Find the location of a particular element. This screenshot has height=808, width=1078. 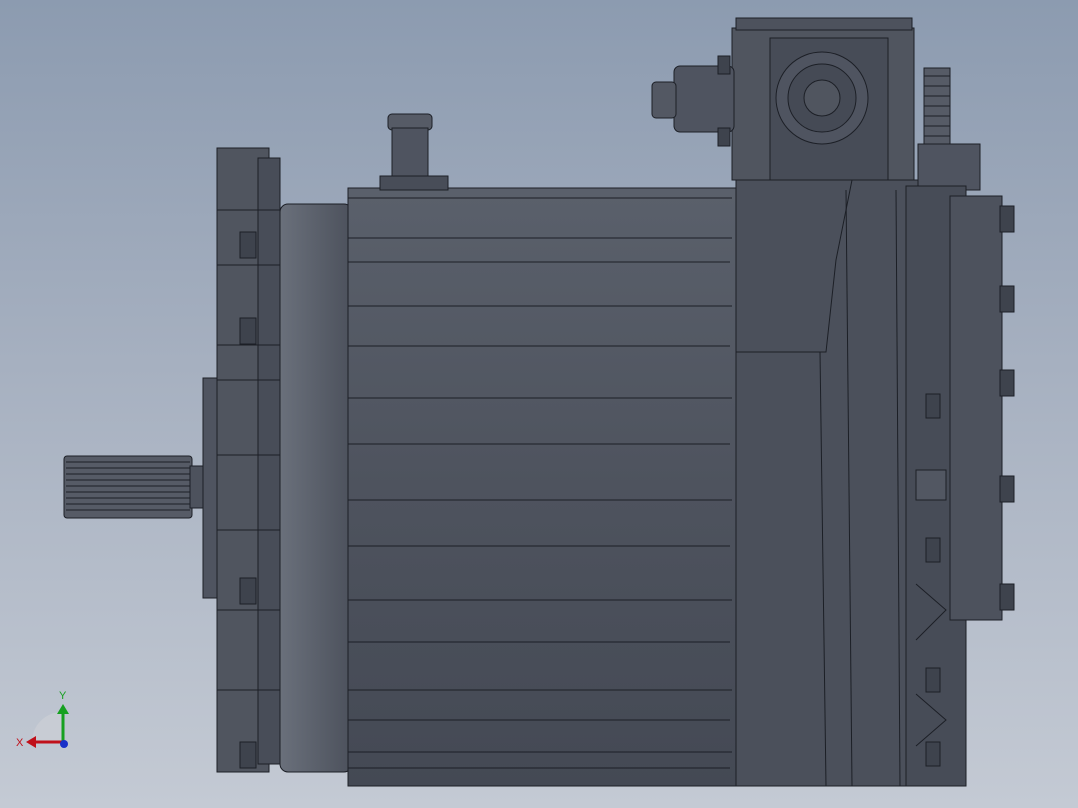

triad-plane-shading is located at coordinates (47, 727).